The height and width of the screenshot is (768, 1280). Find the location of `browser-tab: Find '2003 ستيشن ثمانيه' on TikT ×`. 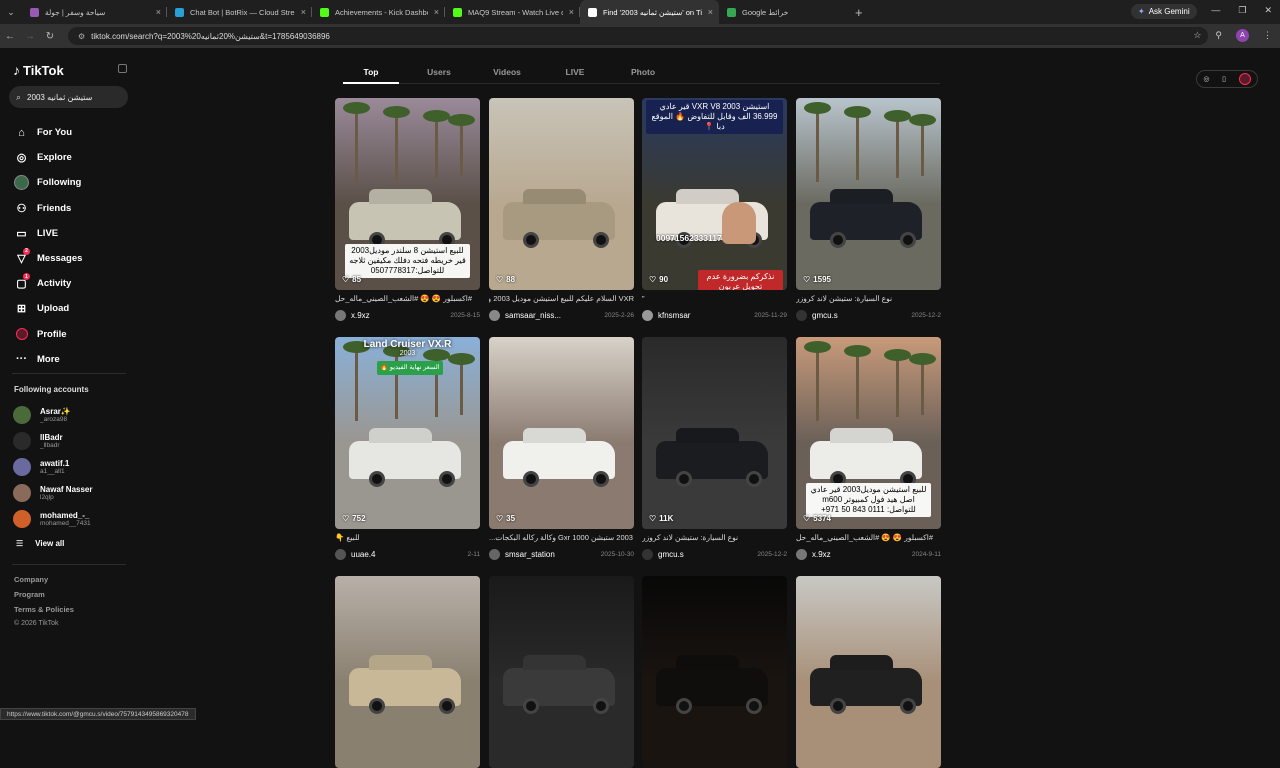

browser-tab: Find '2003 ستيشن ثمانيه' on TikT × is located at coordinates (649, 12).